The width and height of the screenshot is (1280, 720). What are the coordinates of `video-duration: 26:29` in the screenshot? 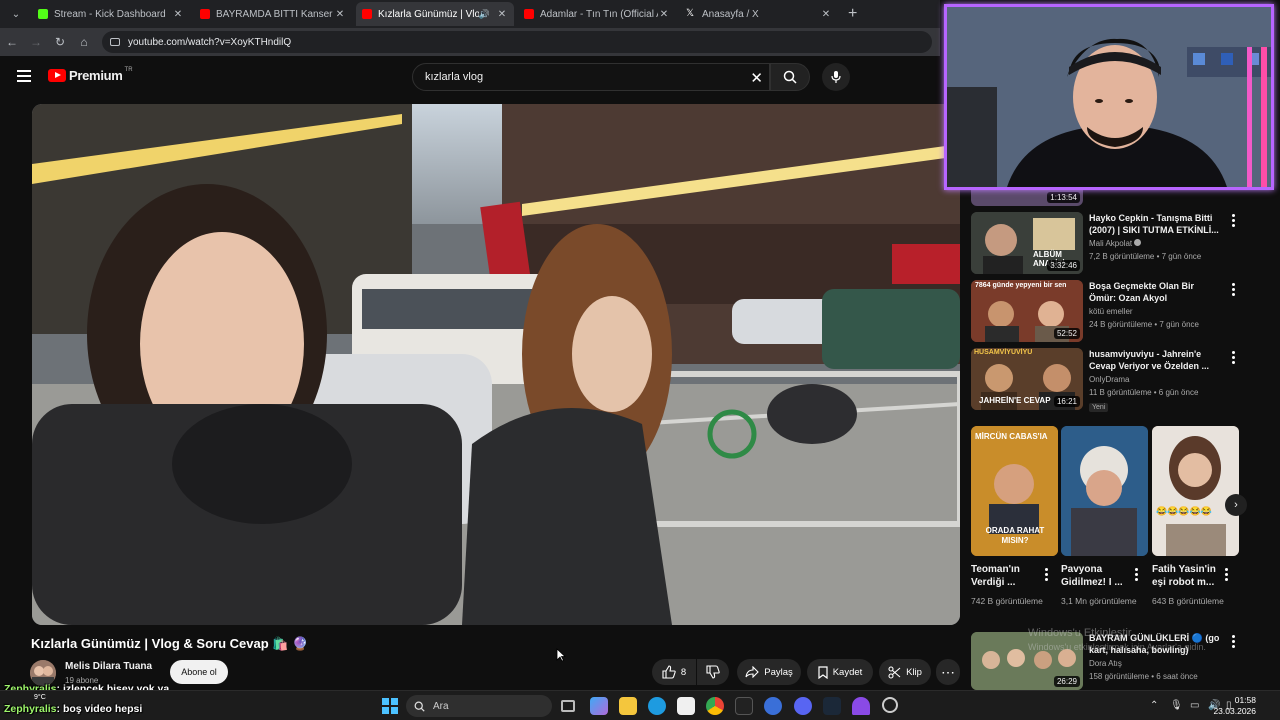 It's located at (1066, 681).